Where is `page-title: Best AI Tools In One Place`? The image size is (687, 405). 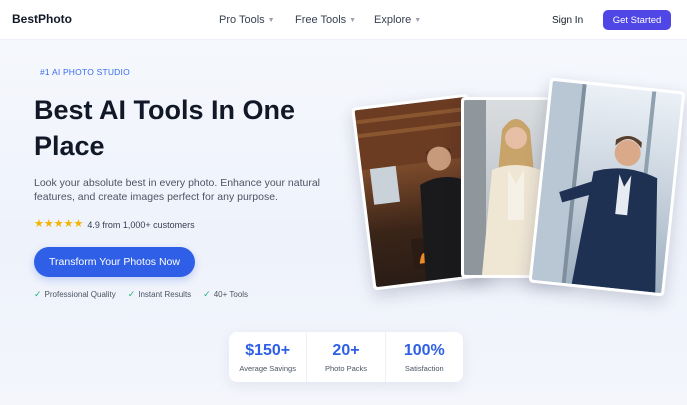 page-title: Best AI Tools In One Place is located at coordinates (165, 128).